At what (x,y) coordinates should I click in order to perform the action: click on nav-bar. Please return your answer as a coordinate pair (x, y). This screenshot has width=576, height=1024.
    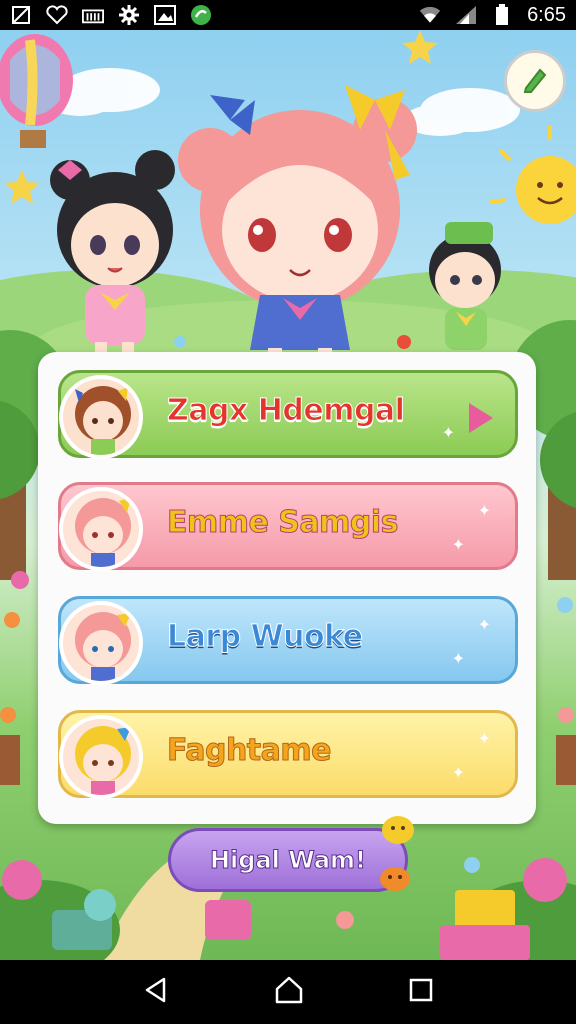
    Looking at the image, I should click on (288, 992).